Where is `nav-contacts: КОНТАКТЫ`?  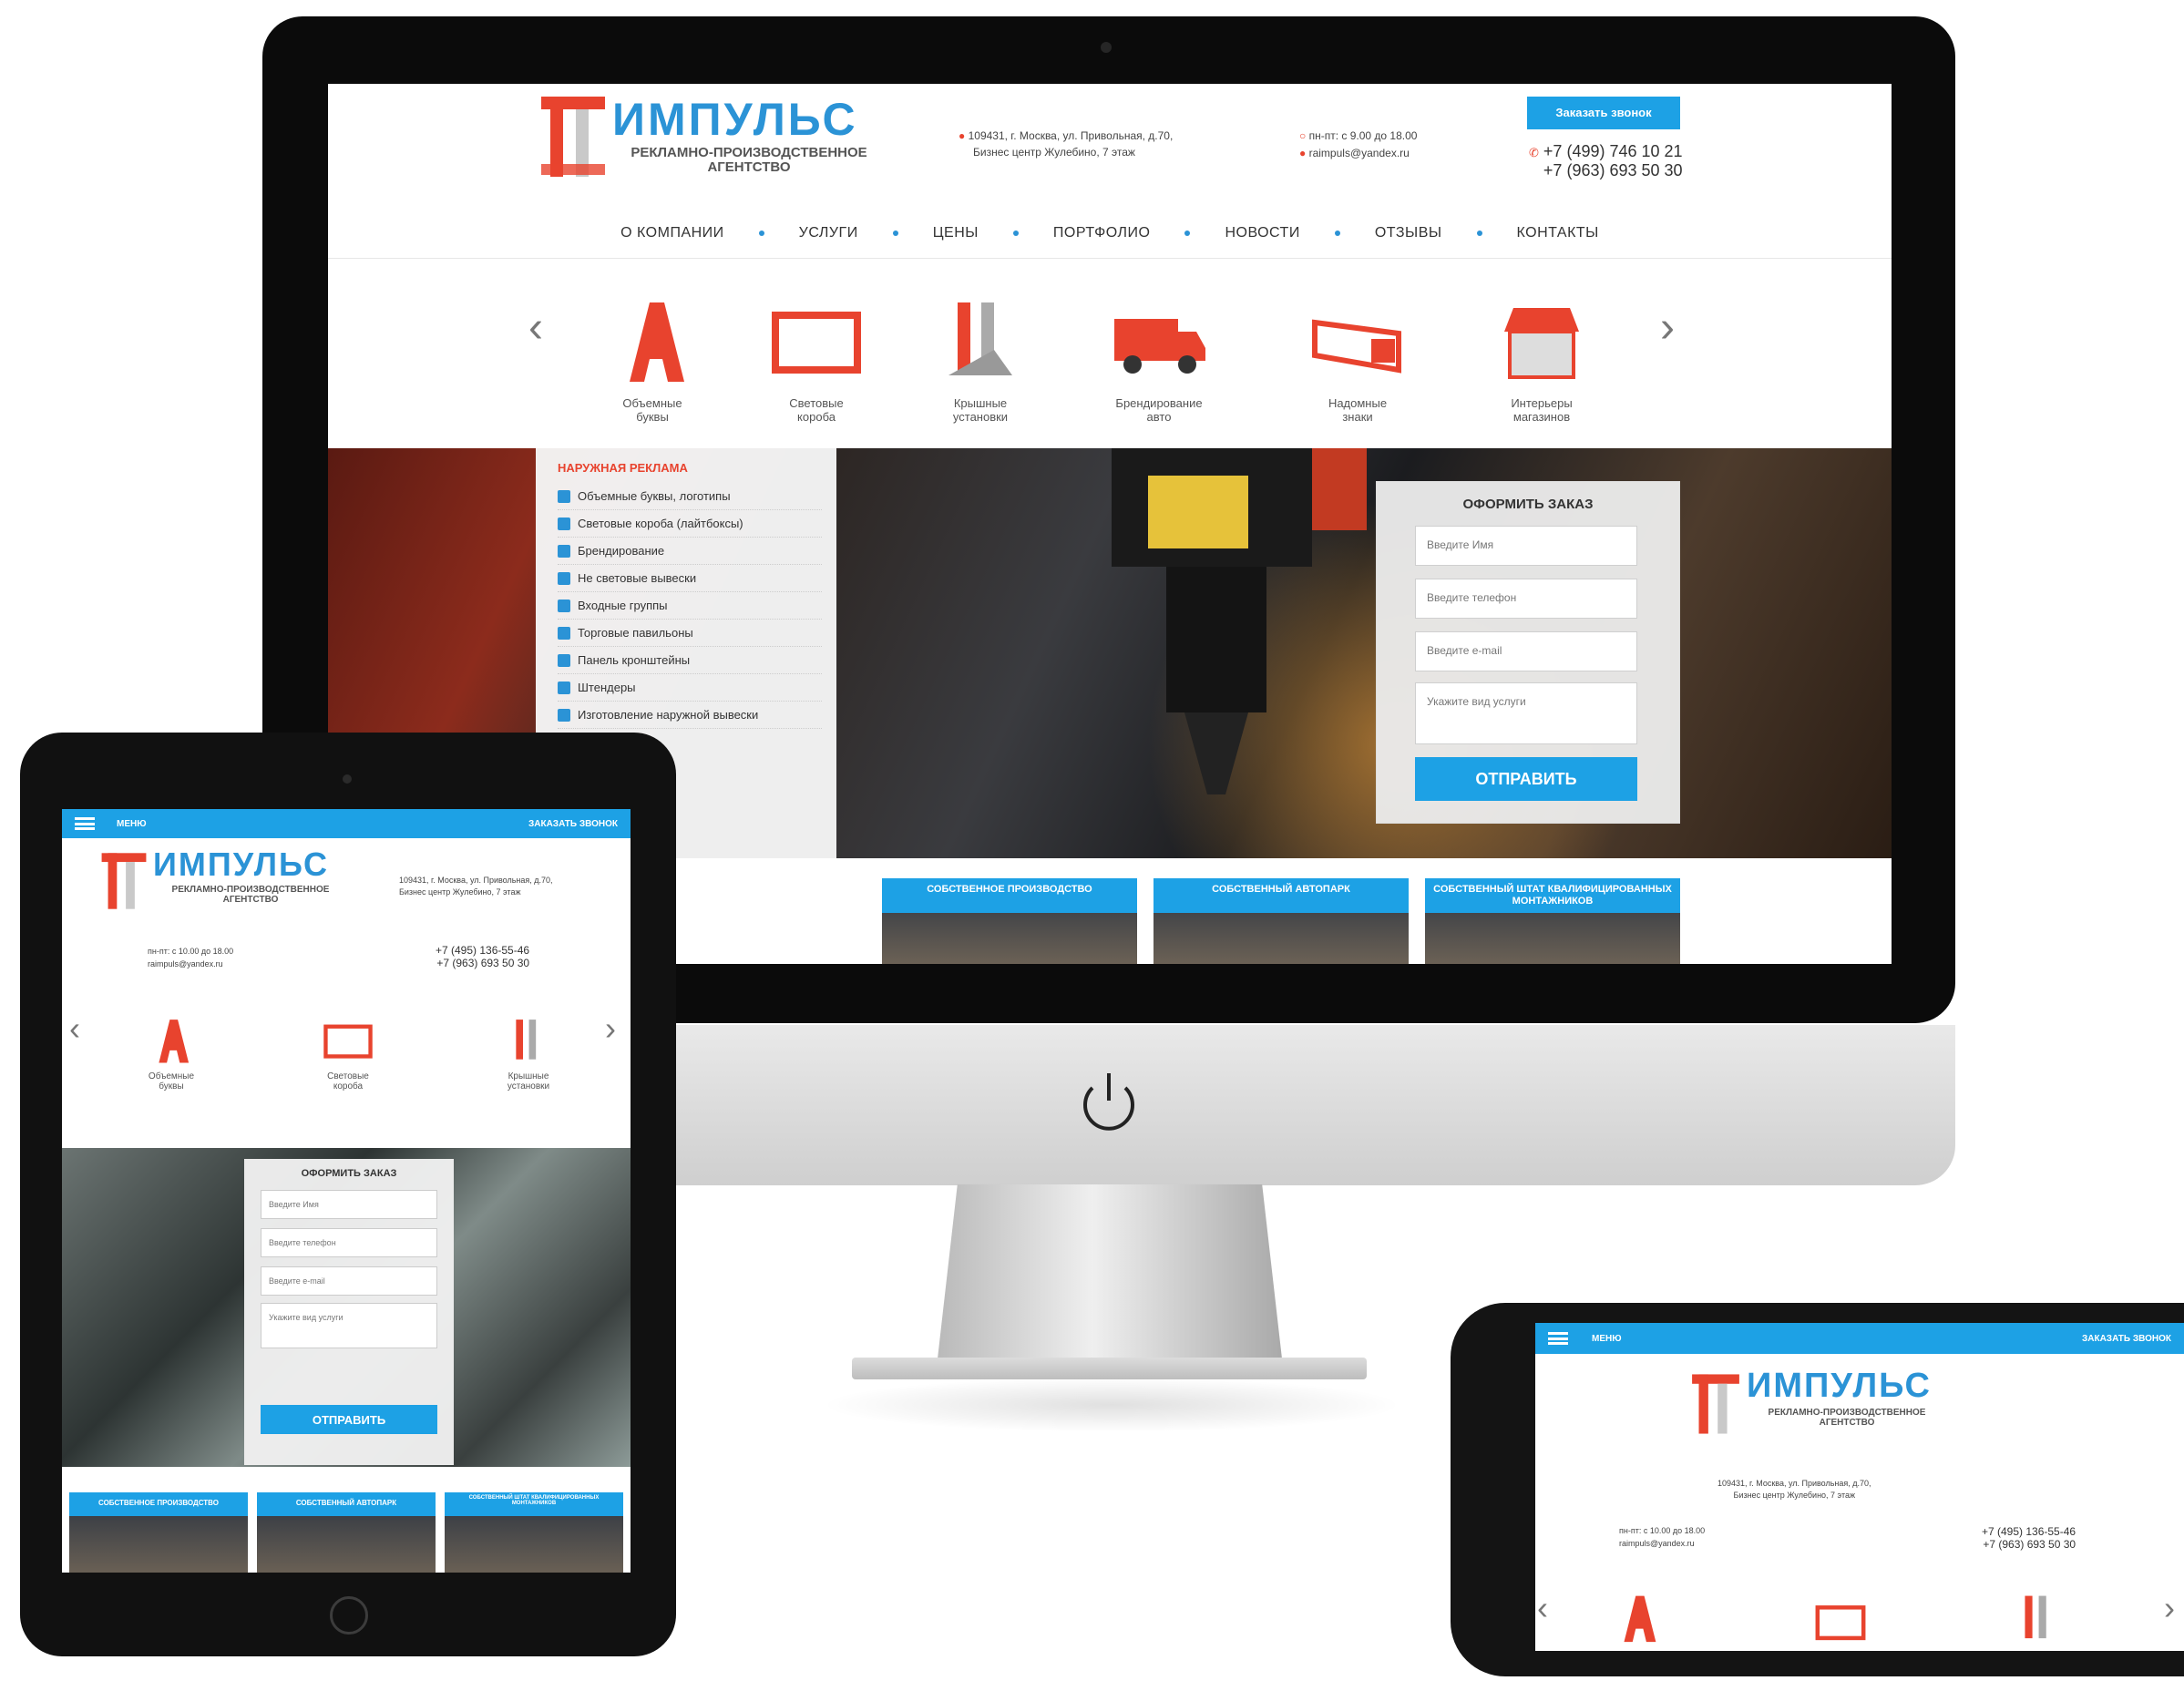
nav-contacts: КОНТАКТЫ is located at coordinates (1558, 233).